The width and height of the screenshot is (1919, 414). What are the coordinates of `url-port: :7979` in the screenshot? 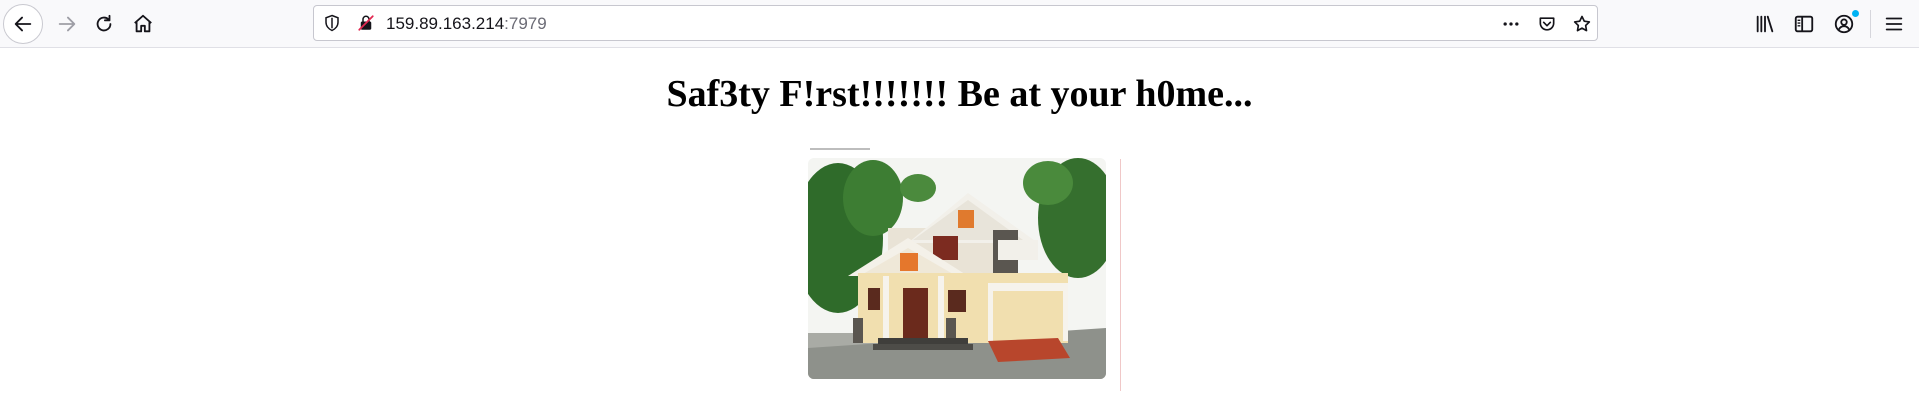 It's located at (525, 23).